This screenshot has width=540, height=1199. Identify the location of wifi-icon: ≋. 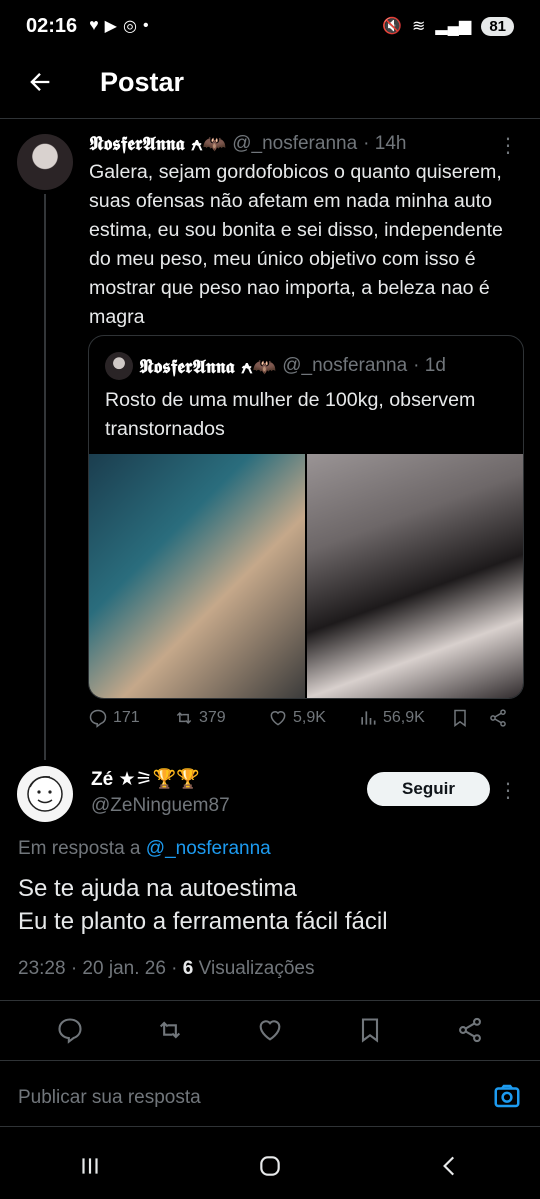
(418, 26).